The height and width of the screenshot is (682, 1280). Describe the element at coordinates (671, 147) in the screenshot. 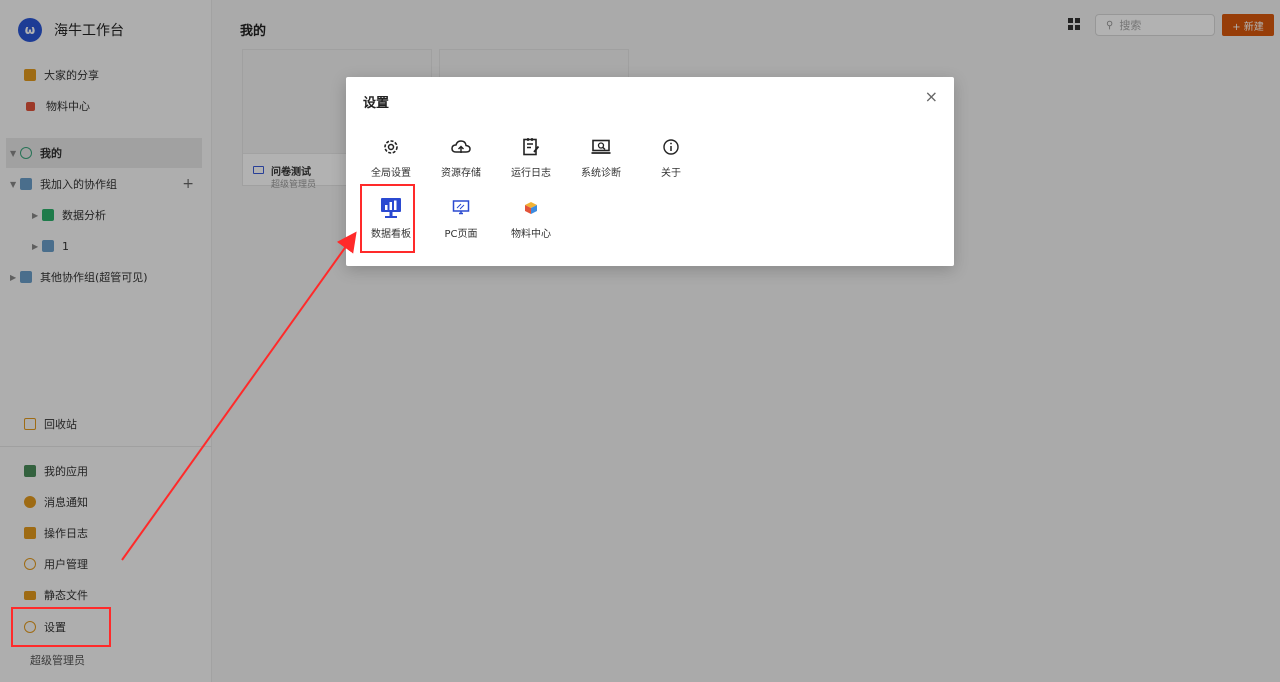

I see `info-icon` at that location.